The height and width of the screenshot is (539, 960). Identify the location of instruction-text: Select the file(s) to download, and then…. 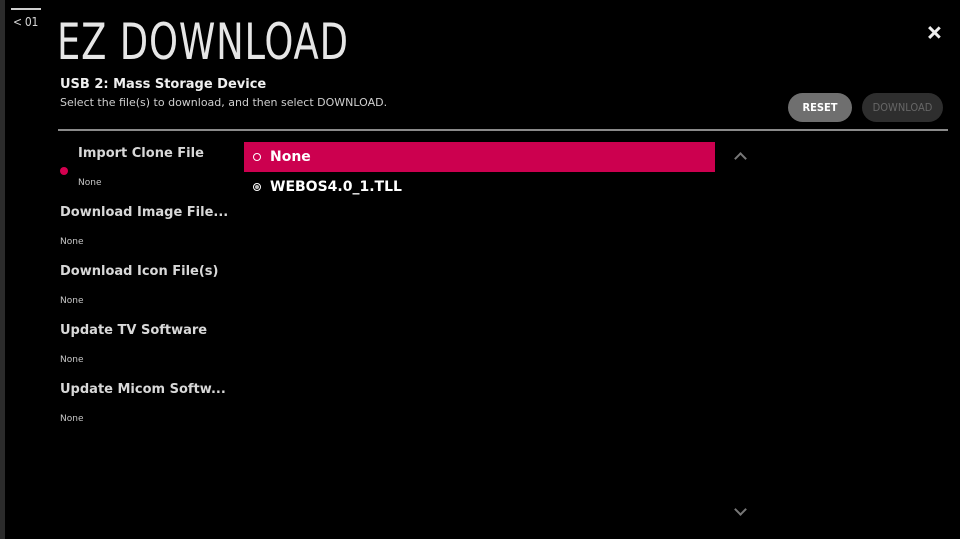
(224, 102).